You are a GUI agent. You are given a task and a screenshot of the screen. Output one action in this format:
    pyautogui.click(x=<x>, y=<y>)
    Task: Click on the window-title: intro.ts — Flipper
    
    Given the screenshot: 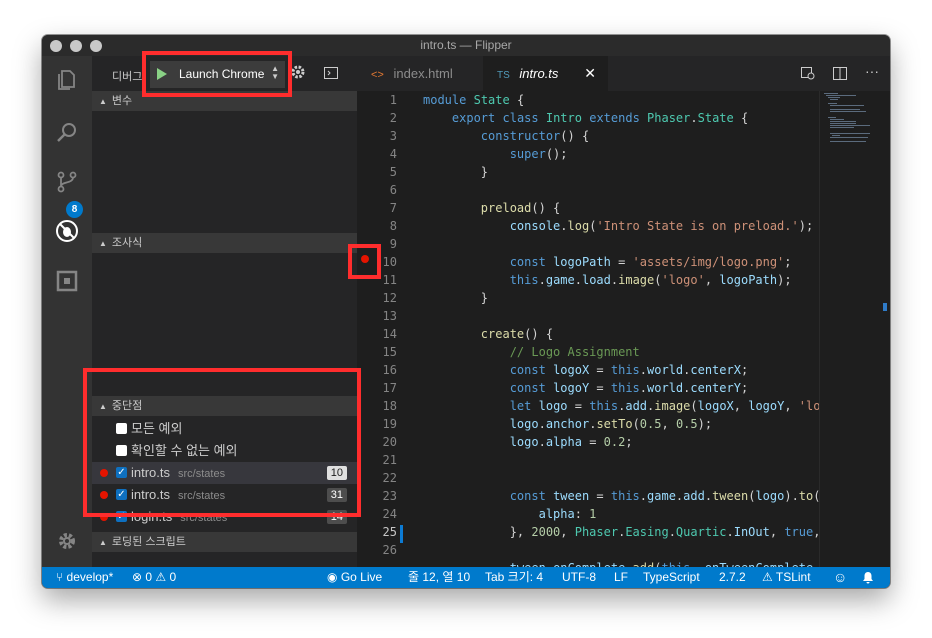 What is the action you would take?
    pyautogui.click(x=466, y=45)
    